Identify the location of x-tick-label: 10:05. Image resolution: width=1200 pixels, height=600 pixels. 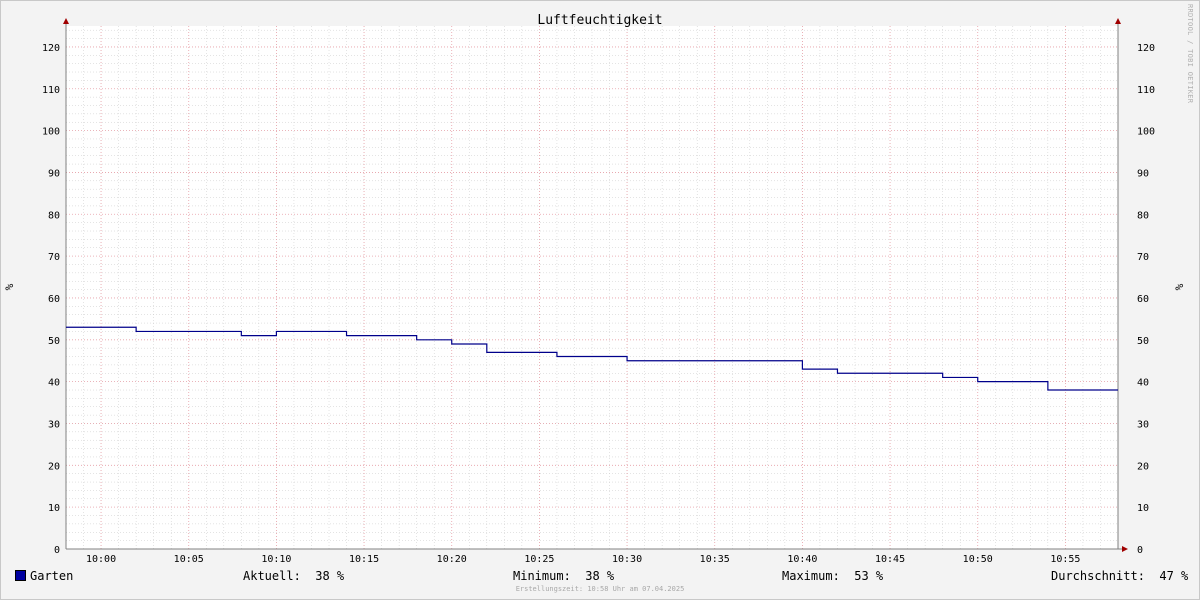
(189, 559).